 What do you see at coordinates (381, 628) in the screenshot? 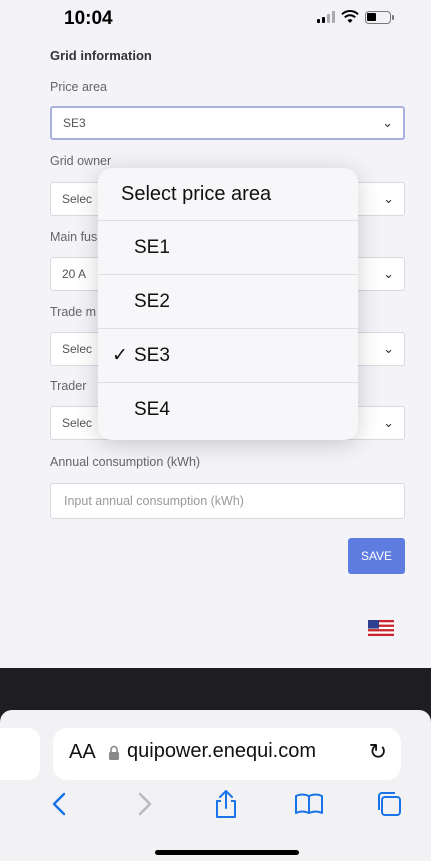
I see `us-flag-icon` at bounding box center [381, 628].